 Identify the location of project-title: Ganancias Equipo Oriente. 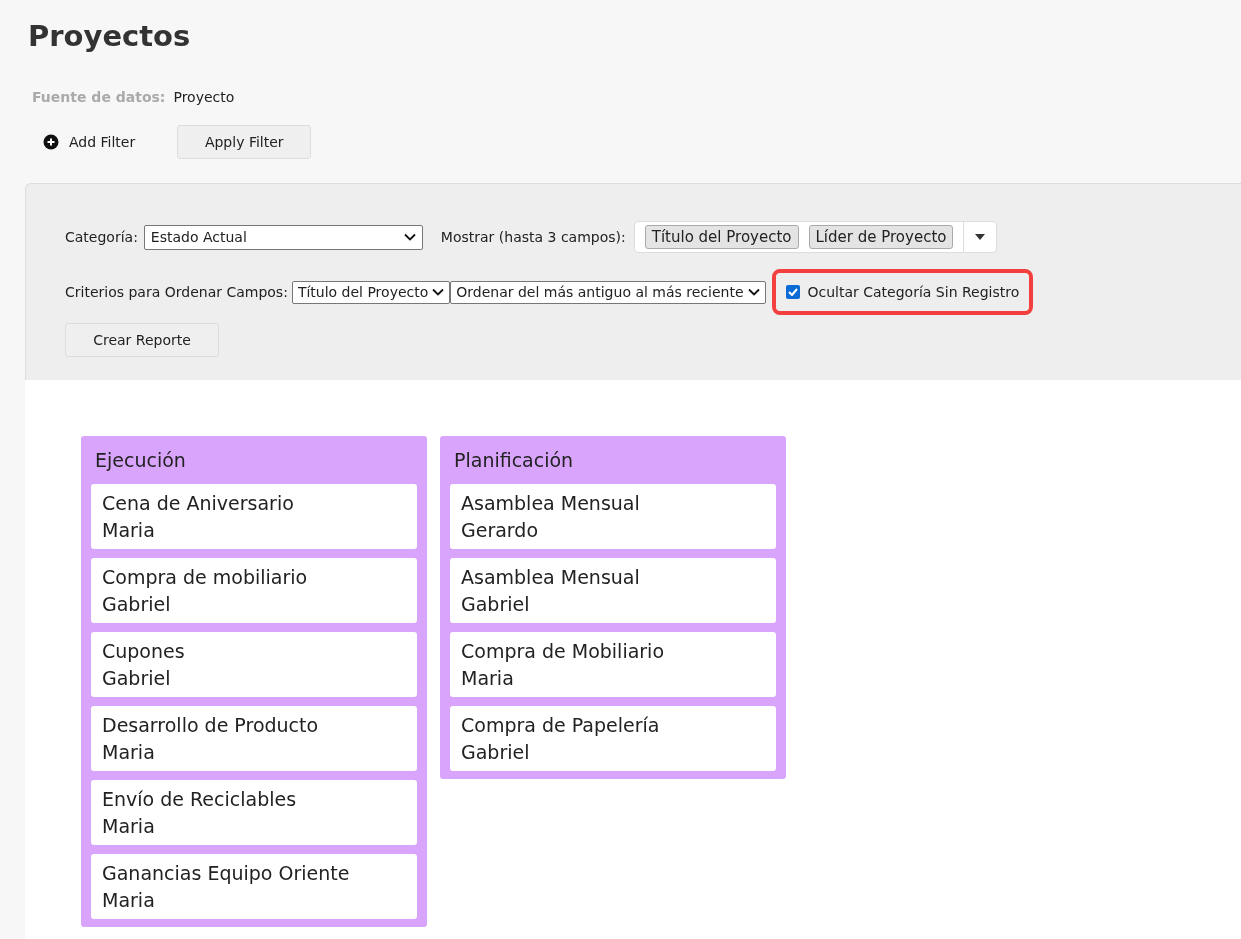
(226, 873).